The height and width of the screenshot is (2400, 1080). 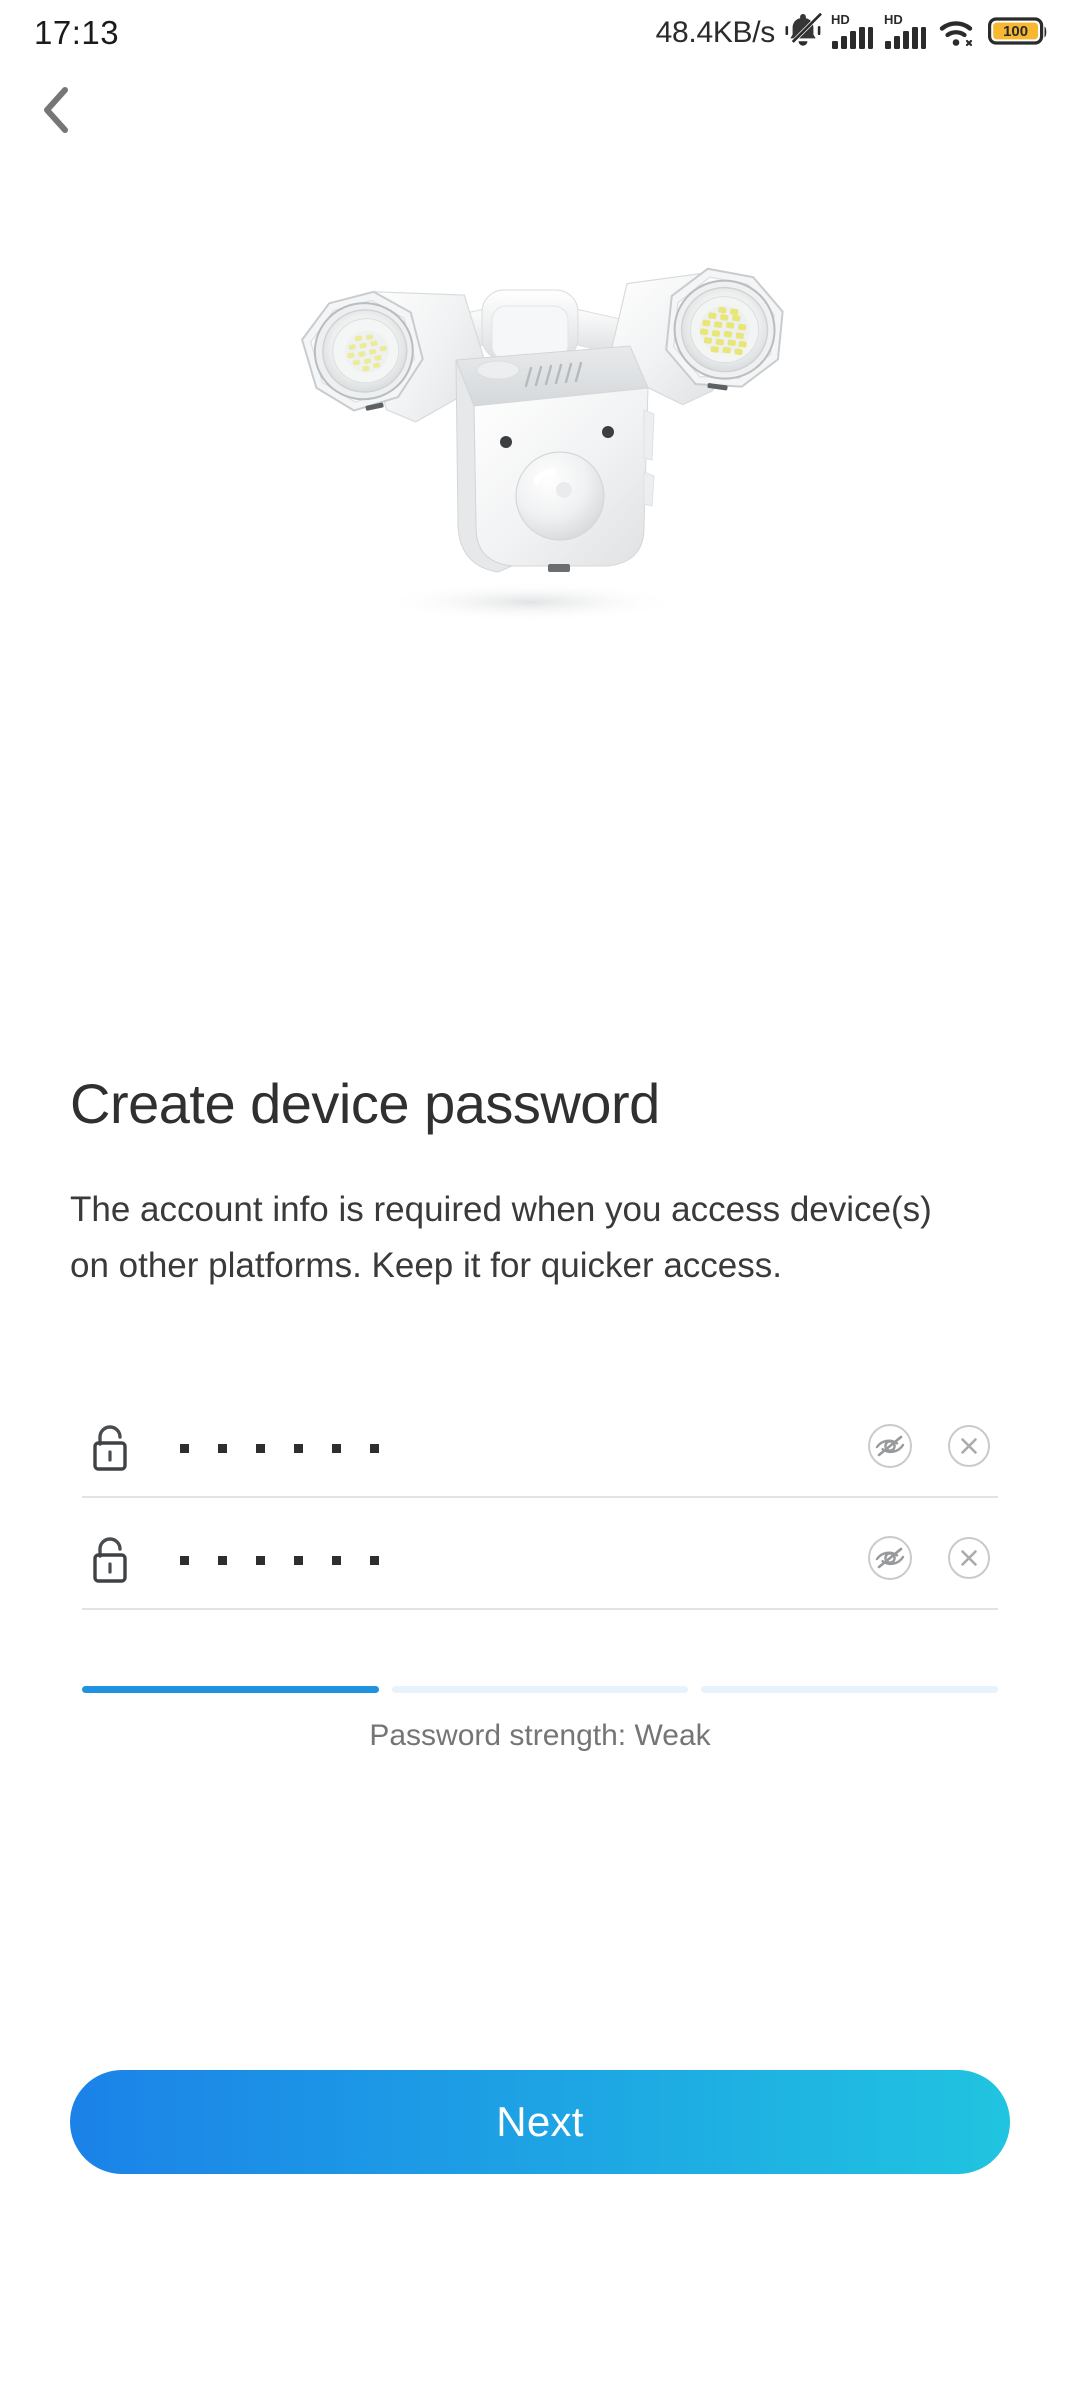 I want to click on confirm-password-field-underline, so click(x=540, y=1609).